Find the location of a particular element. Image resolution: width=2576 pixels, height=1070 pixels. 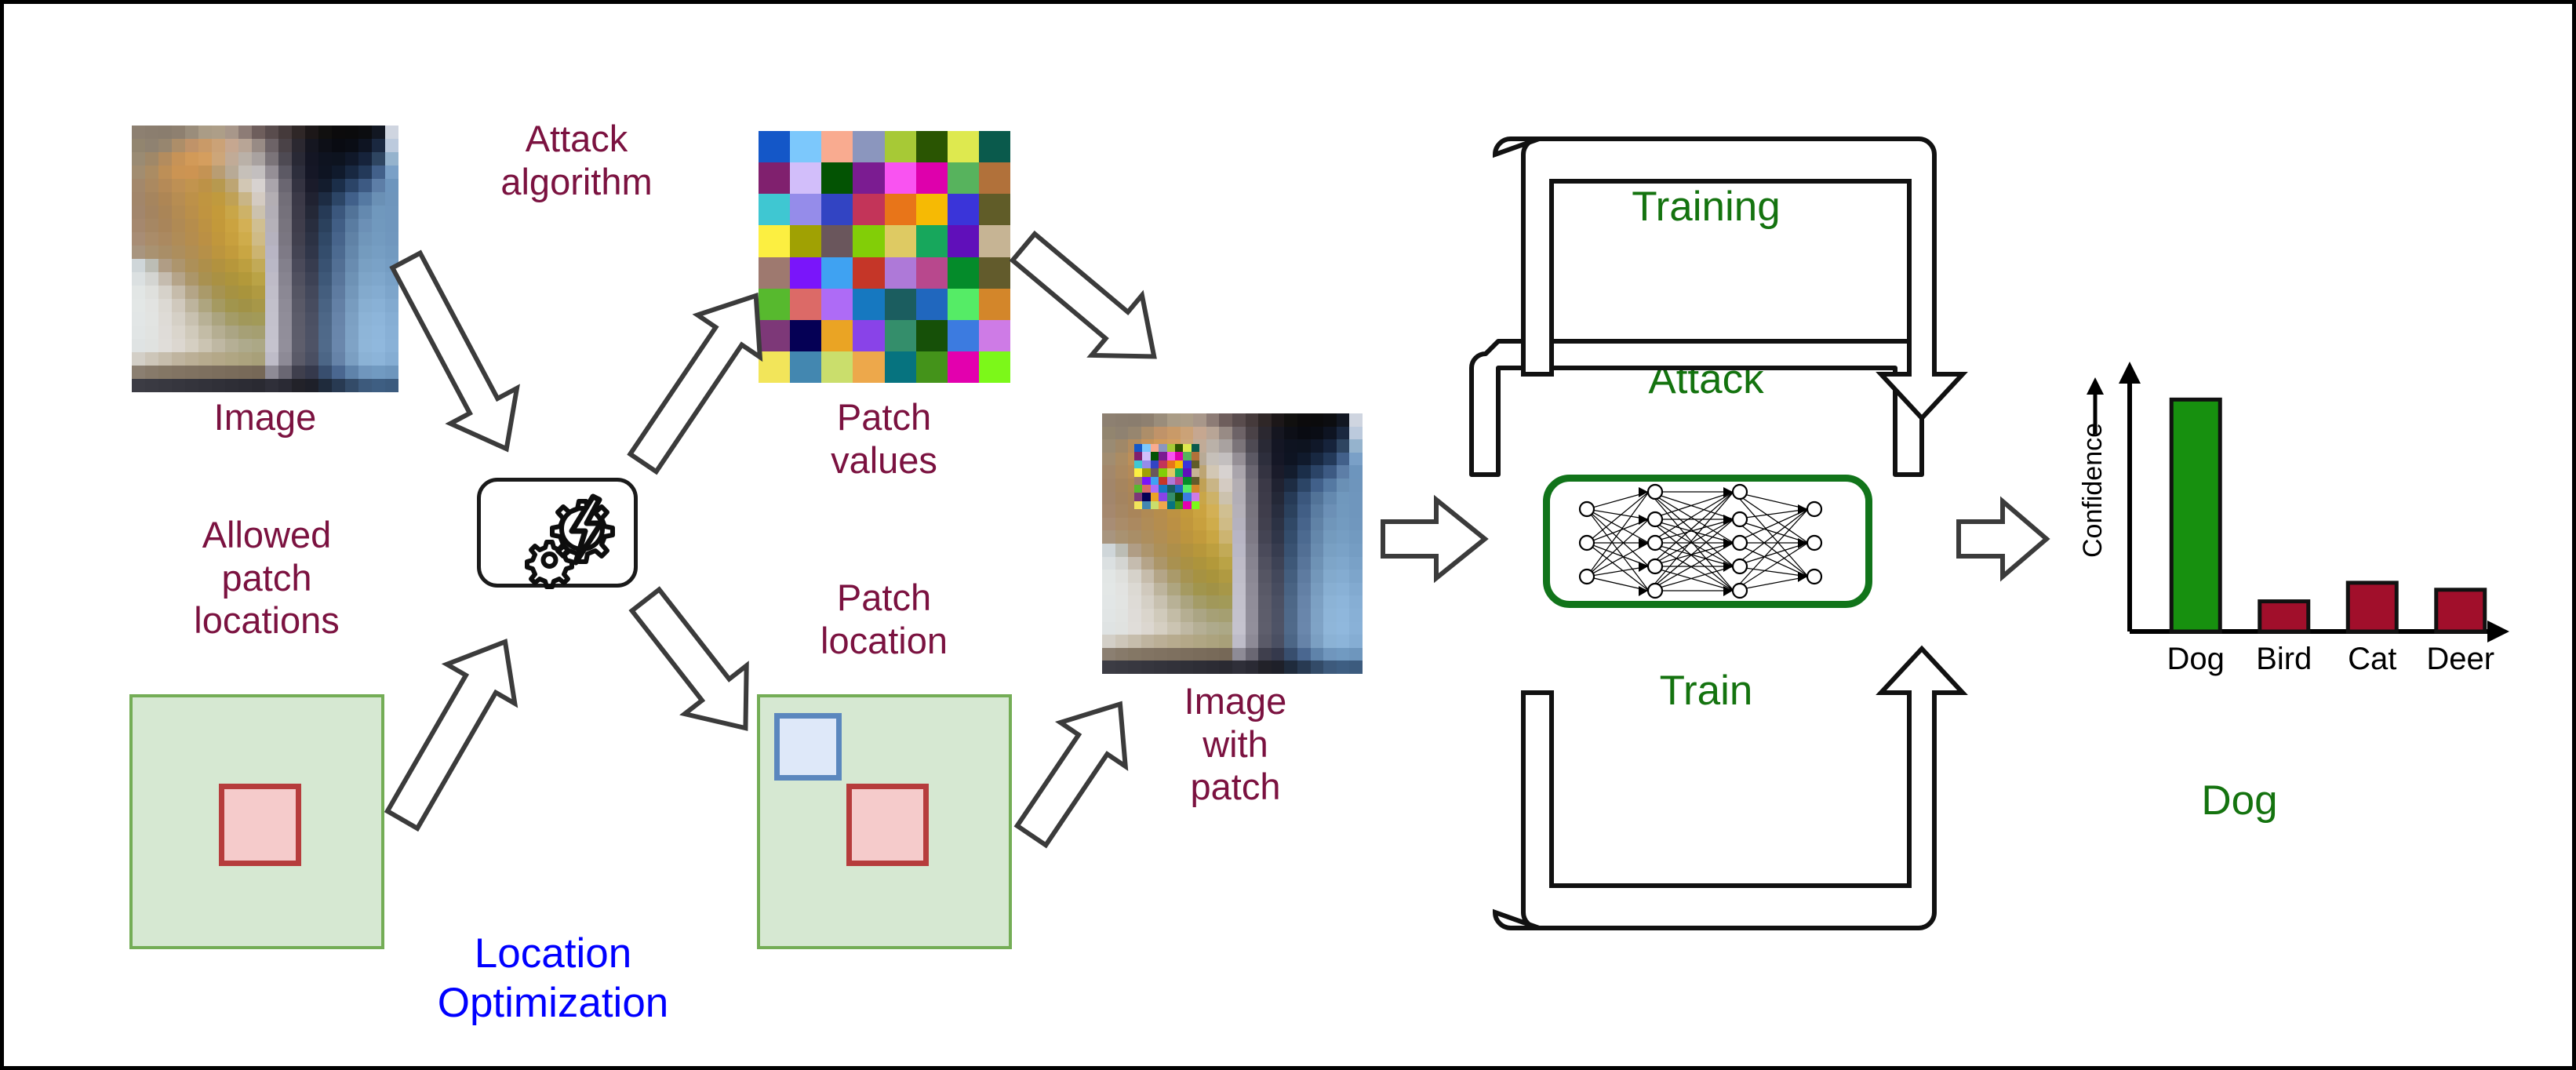

candidate-patch-region is located at coordinates (808, 747).